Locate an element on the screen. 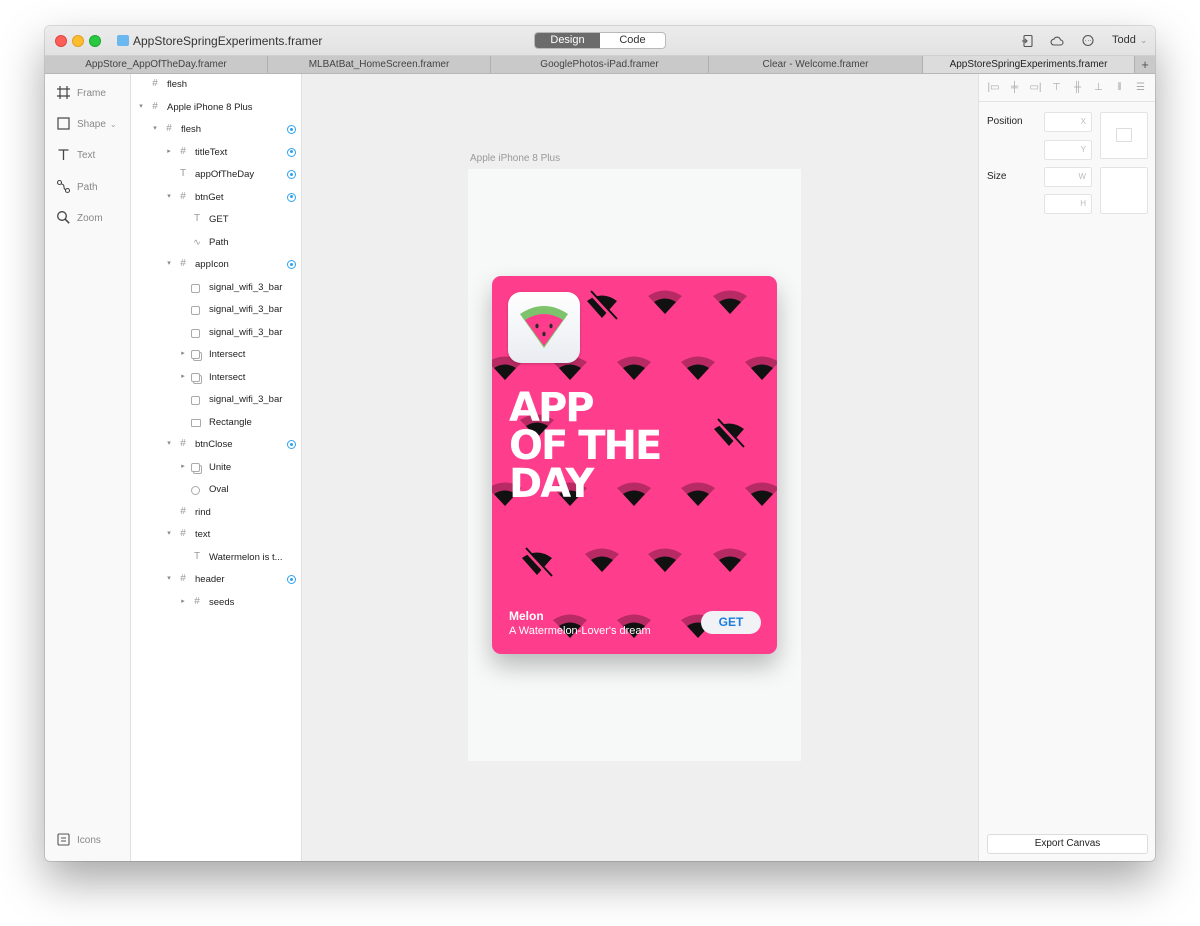 This screenshot has height=926, width=1200. layer-row: ▾ # flesh is located at coordinates (216, 130).